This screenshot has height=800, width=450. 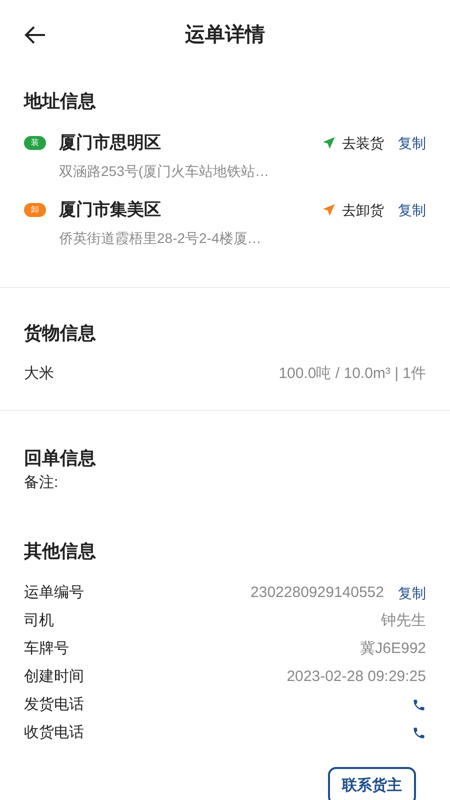 I want to click on info-label: 运单编号, so click(x=54, y=592).